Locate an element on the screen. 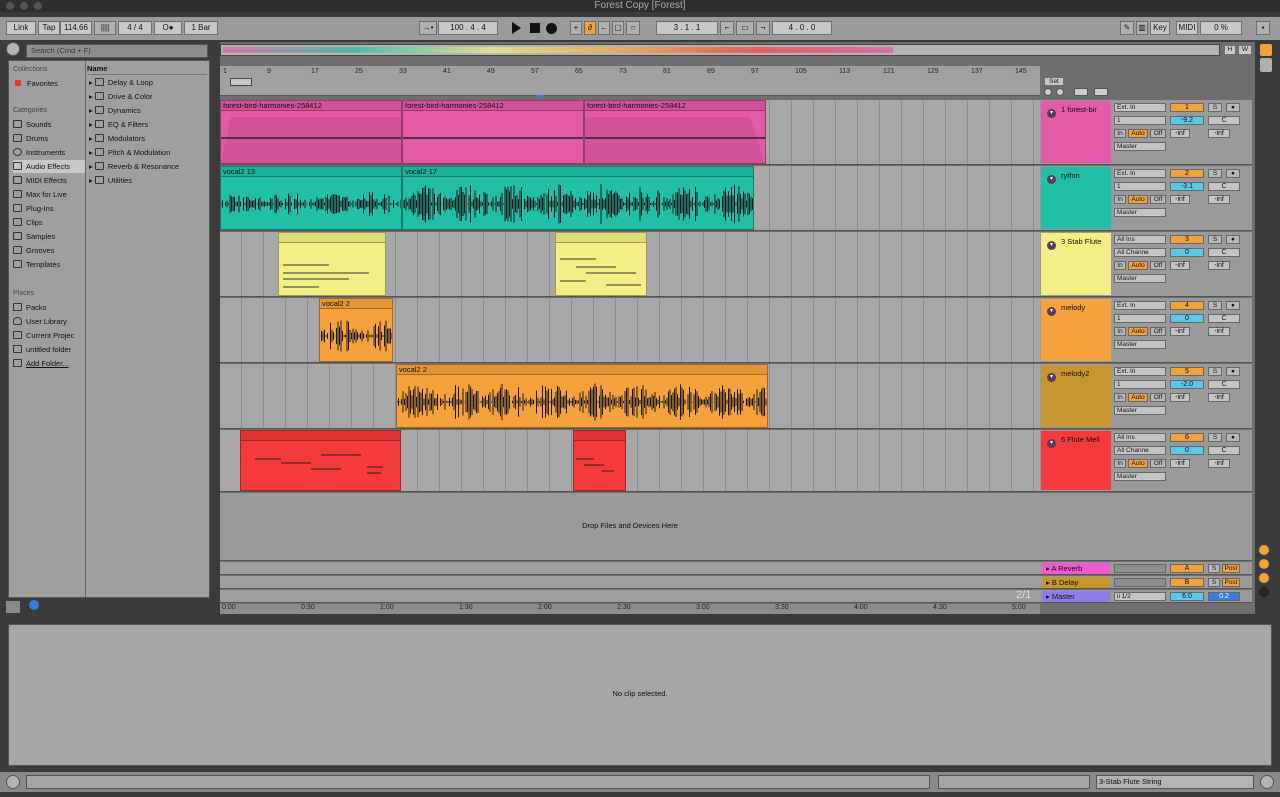 This screenshot has width=1280, height=797. browser-item: ▸ Pitch & Modulation is located at coordinates (129, 152).